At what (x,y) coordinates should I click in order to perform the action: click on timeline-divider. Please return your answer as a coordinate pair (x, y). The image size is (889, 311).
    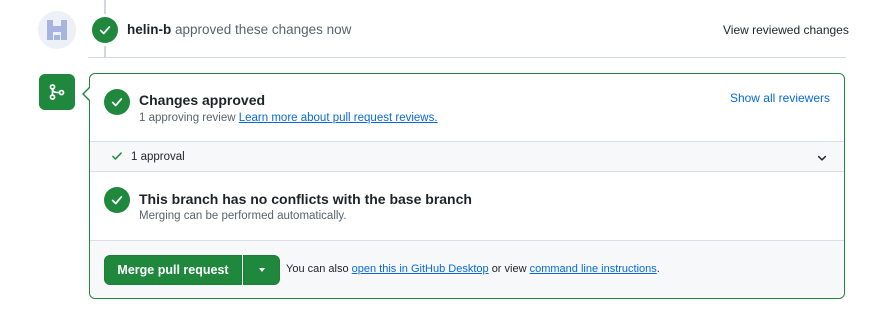
    Looking at the image, I should click on (467, 57).